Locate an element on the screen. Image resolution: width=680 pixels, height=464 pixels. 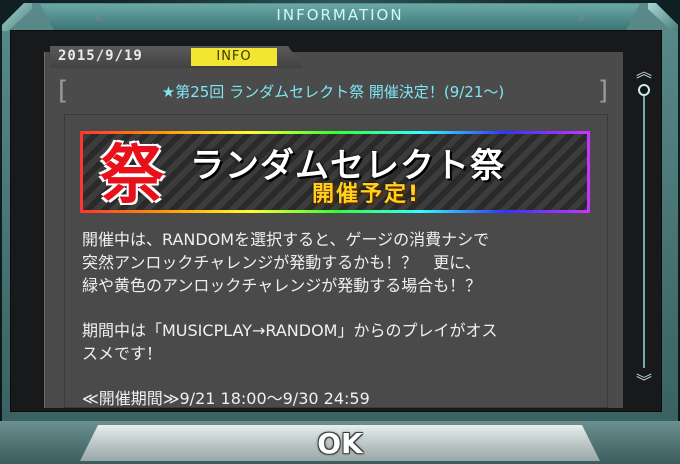
ok-button: OK is located at coordinates (340, 443).